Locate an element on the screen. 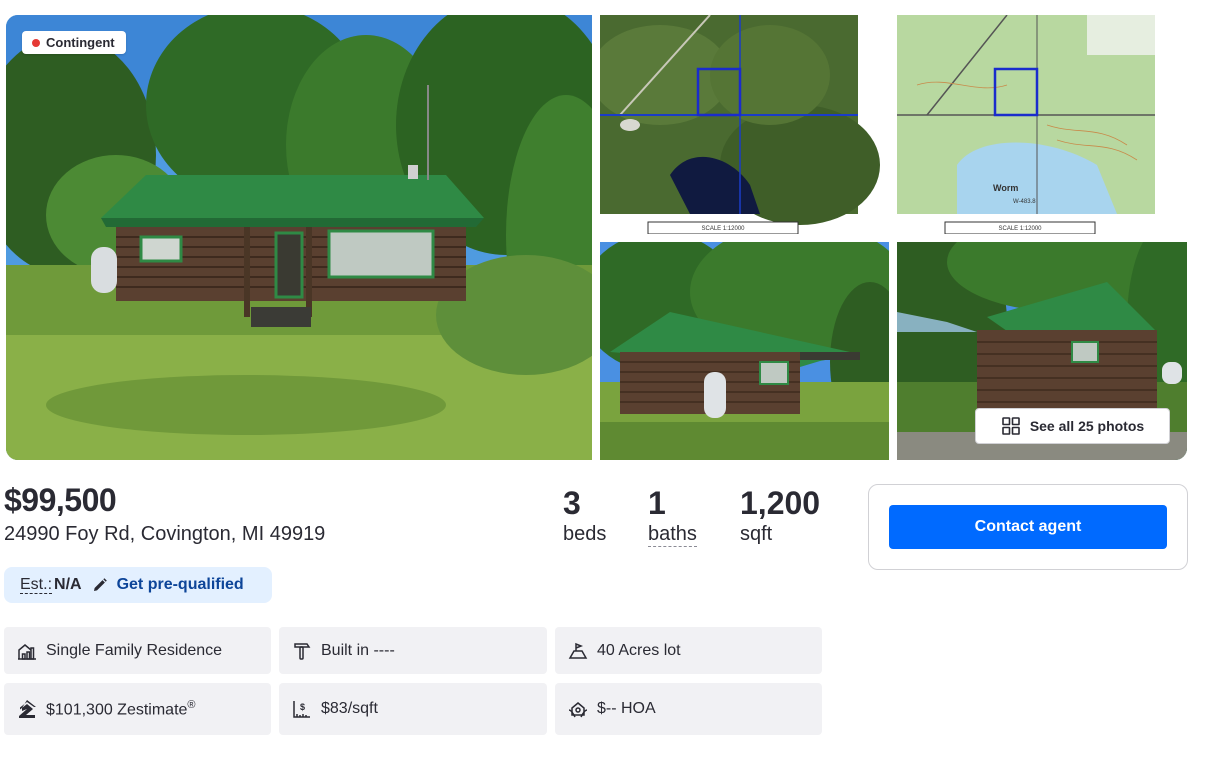 The height and width of the screenshot is (765, 1212). status-dot-icon is located at coordinates (36, 42).